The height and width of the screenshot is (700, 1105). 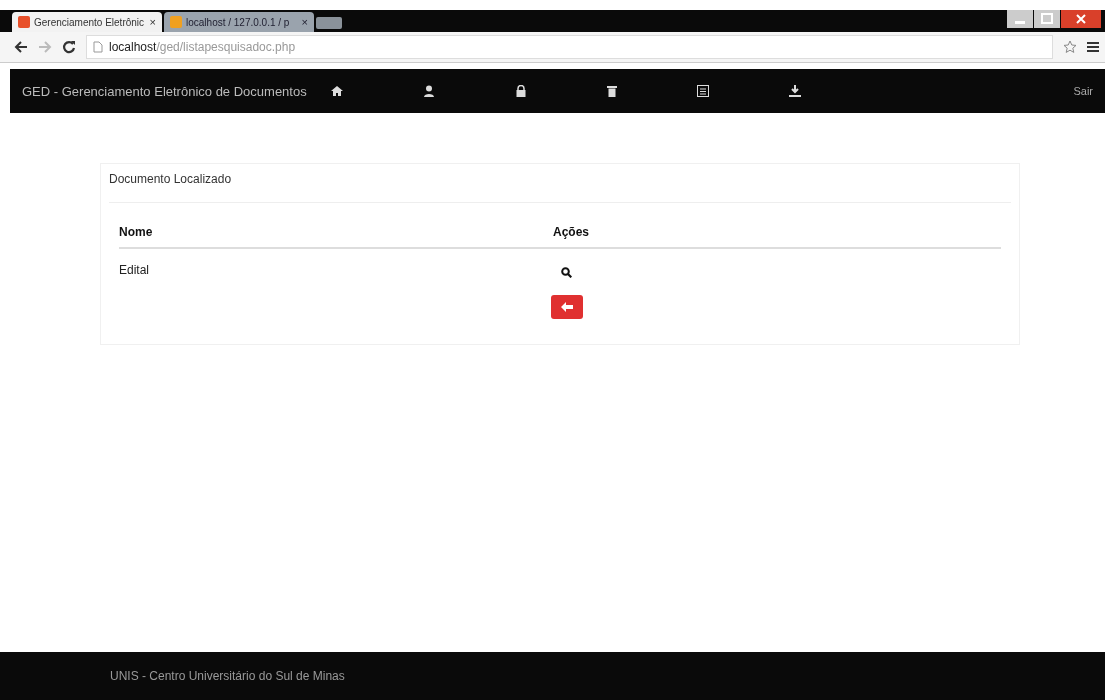 What do you see at coordinates (164, 91) in the screenshot?
I see `site-title: GED - Gerenciamento Eletrônico de Documentos` at bounding box center [164, 91].